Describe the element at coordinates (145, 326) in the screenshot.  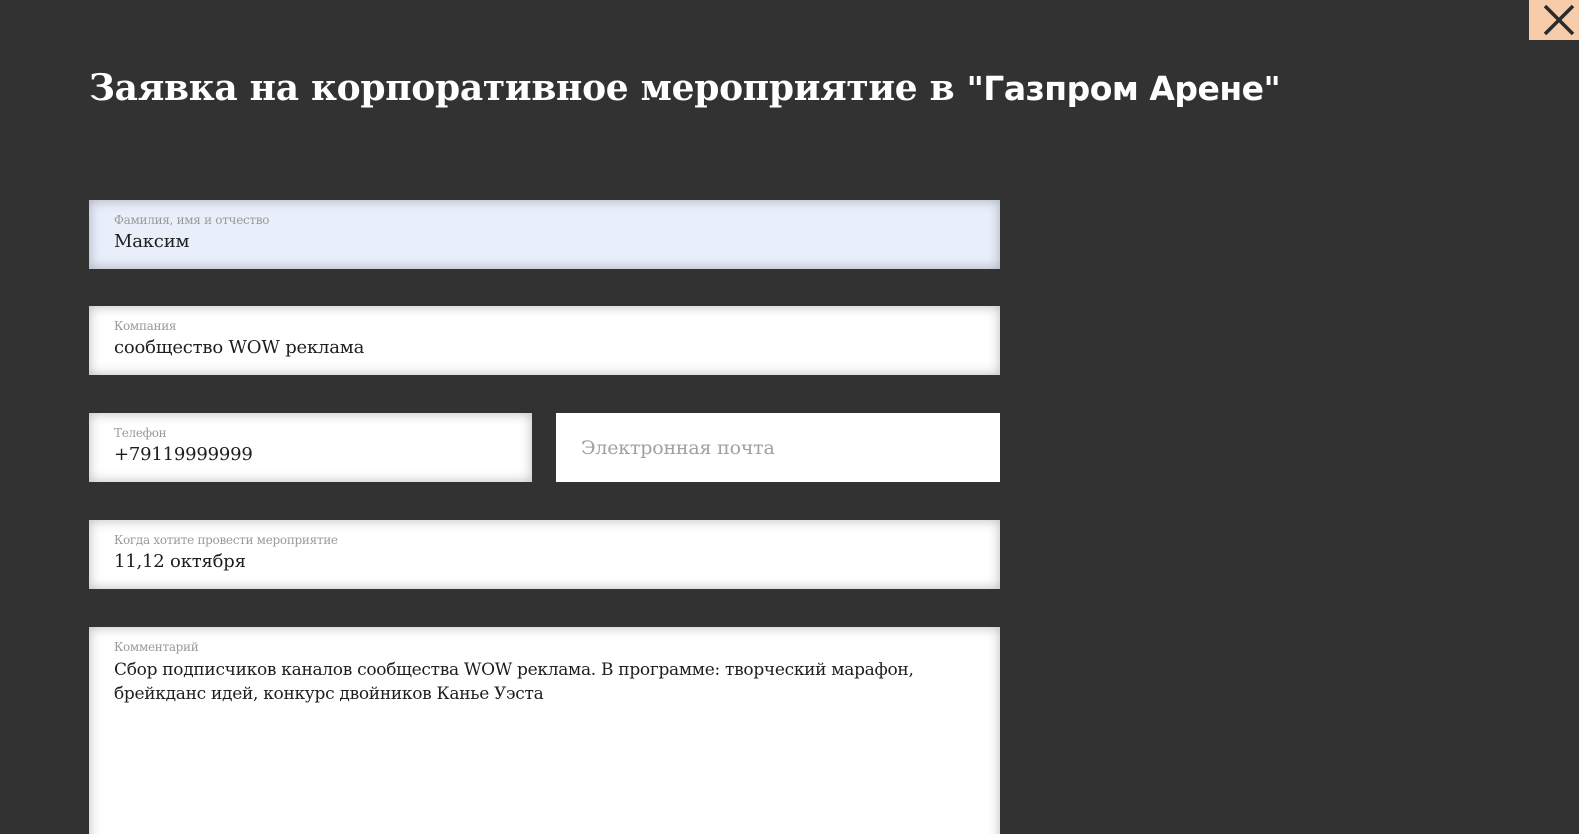
I see `company-label: Компания` at that location.